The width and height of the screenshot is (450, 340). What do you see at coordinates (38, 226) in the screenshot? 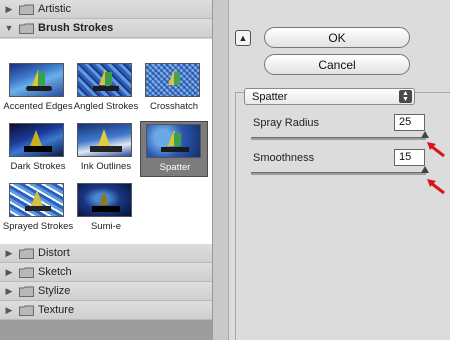
I see `thumb-label: Sprayed Strokes` at bounding box center [38, 226].